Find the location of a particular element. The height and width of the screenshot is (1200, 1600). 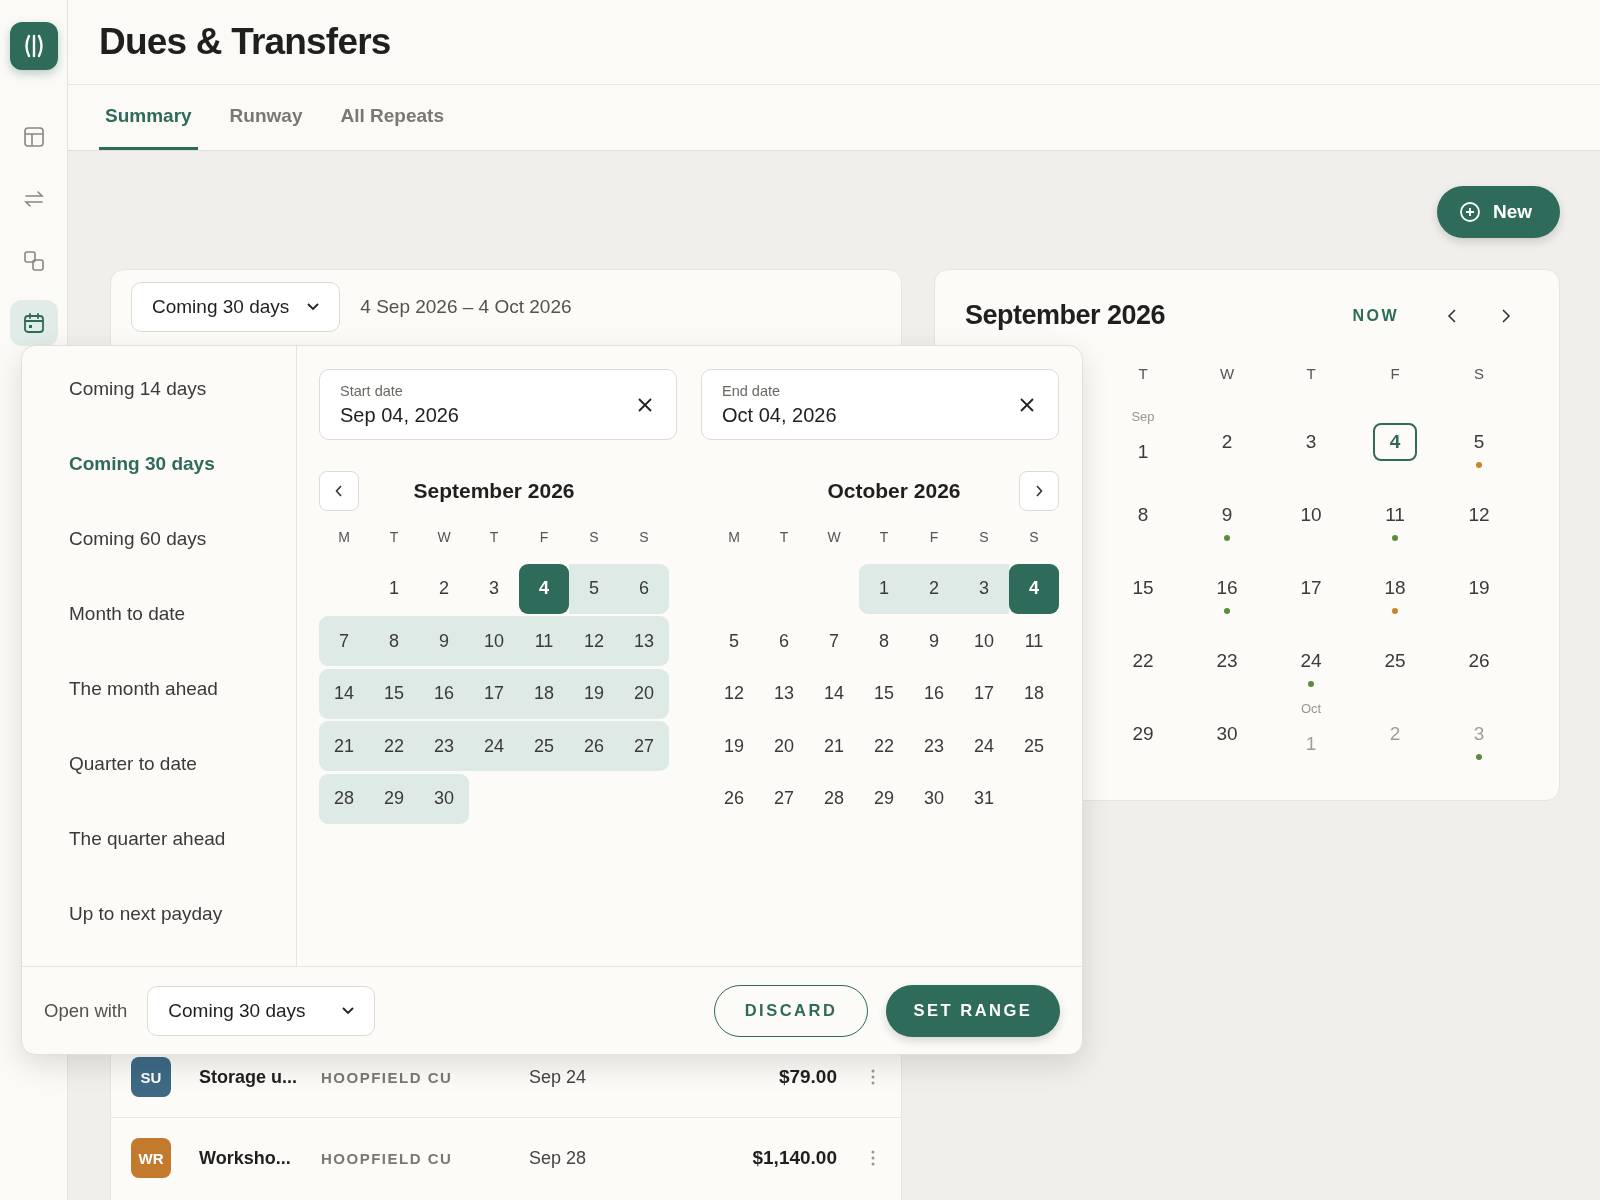

chevron-left-icon is located at coordinates (1452, 315).